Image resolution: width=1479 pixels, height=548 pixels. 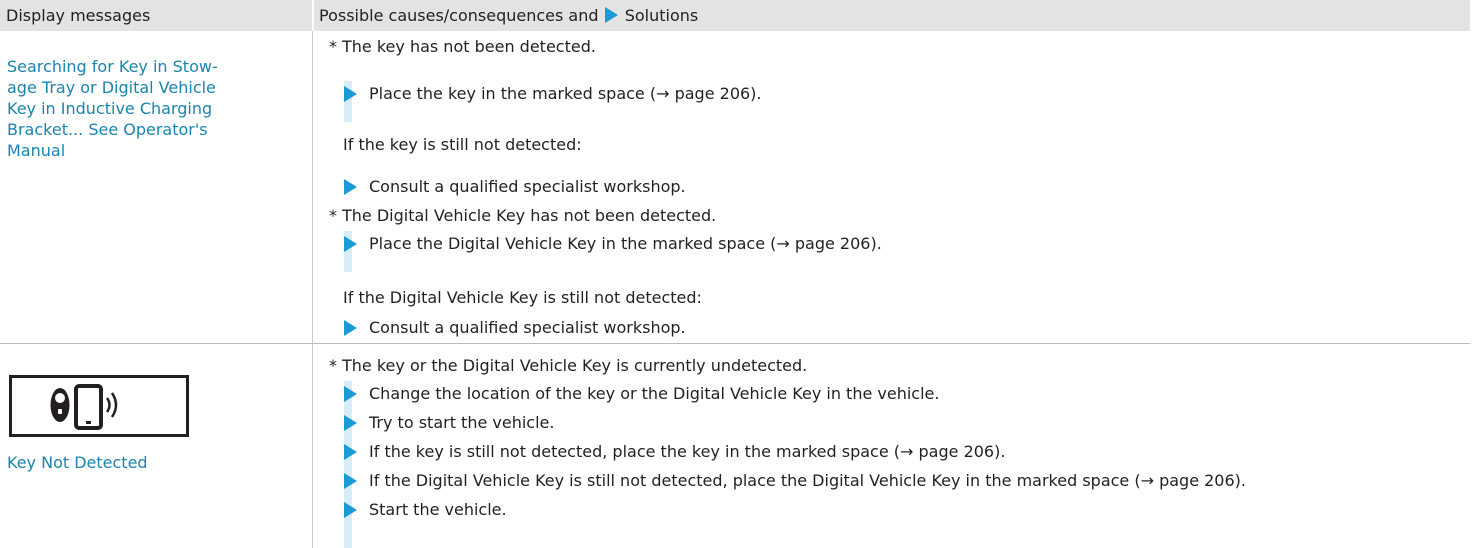 I want to click on key-phone-signal-icon, so click(x=99, y=406).